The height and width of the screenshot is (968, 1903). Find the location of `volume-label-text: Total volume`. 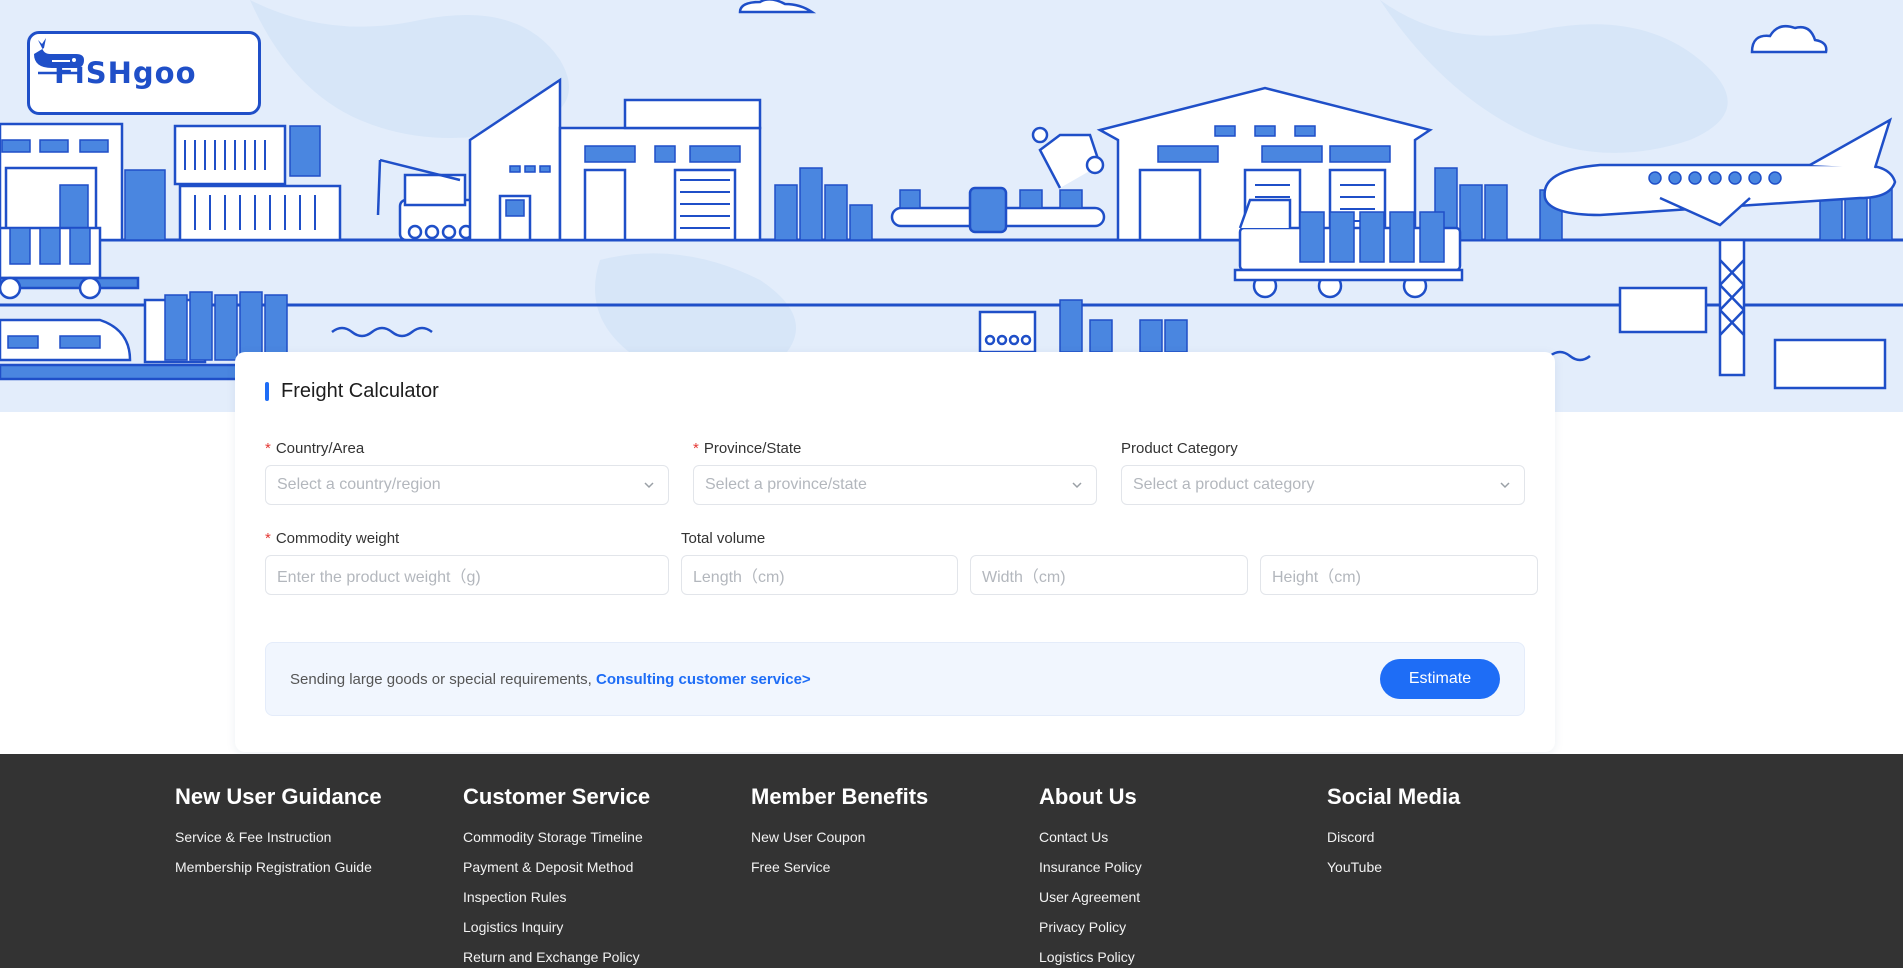

volume-label-text: Total volume is located at coordinates (723, 538).